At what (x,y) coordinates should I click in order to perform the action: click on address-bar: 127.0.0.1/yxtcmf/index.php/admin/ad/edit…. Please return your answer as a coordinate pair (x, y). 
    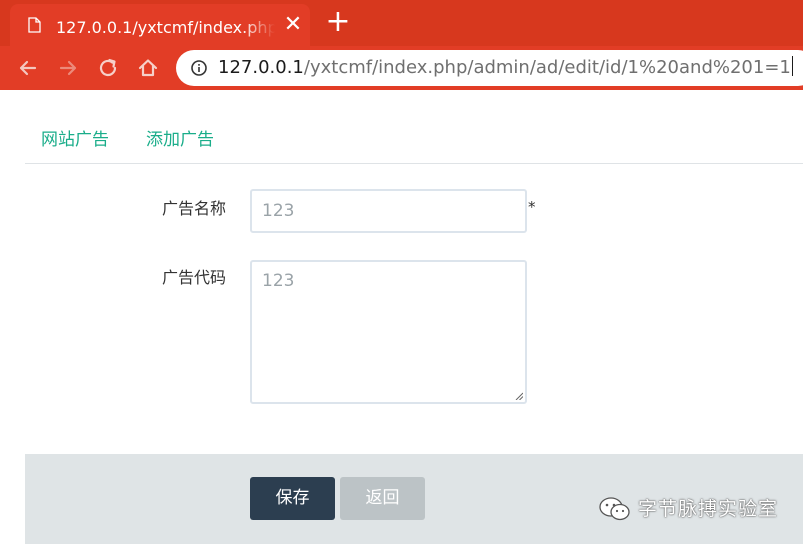
    Looking at the image, I should click on (489, 68).